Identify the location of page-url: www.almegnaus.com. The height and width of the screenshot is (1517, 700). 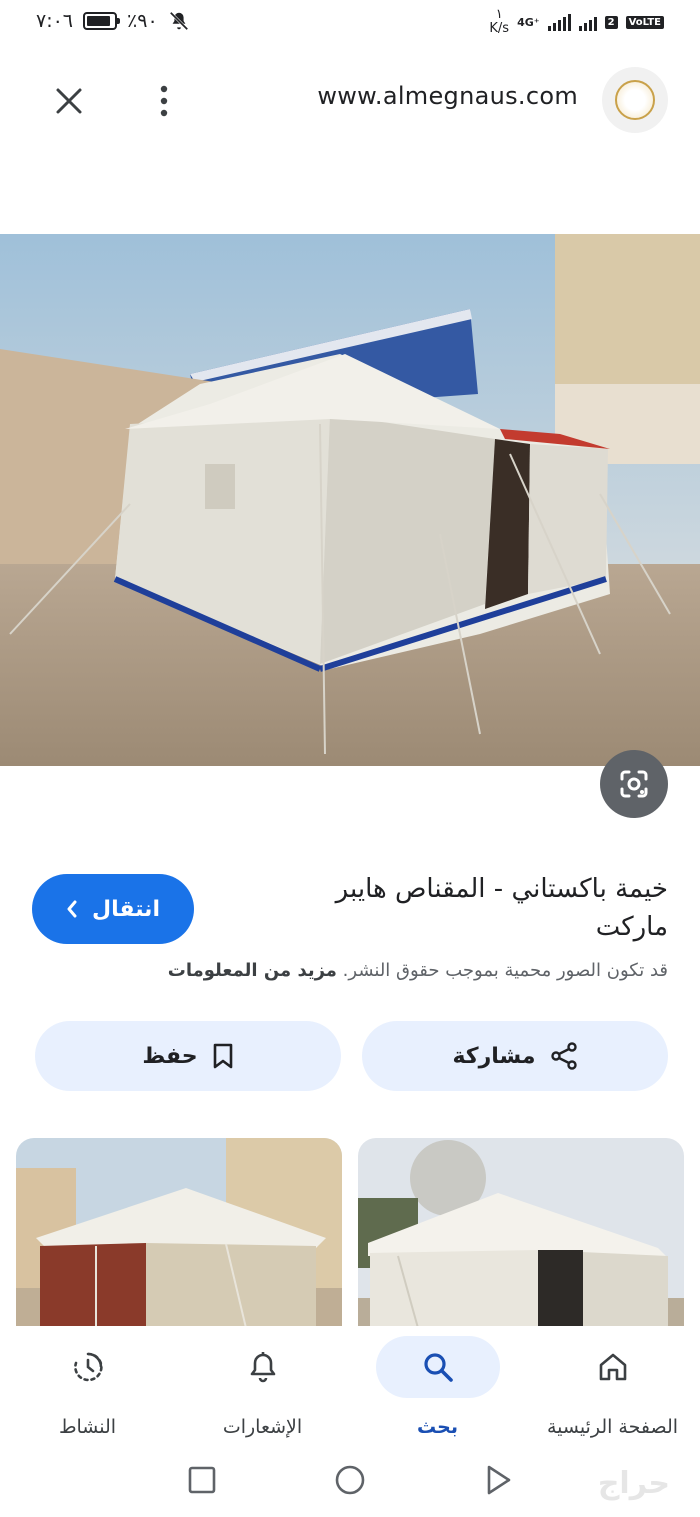
(447, 96).